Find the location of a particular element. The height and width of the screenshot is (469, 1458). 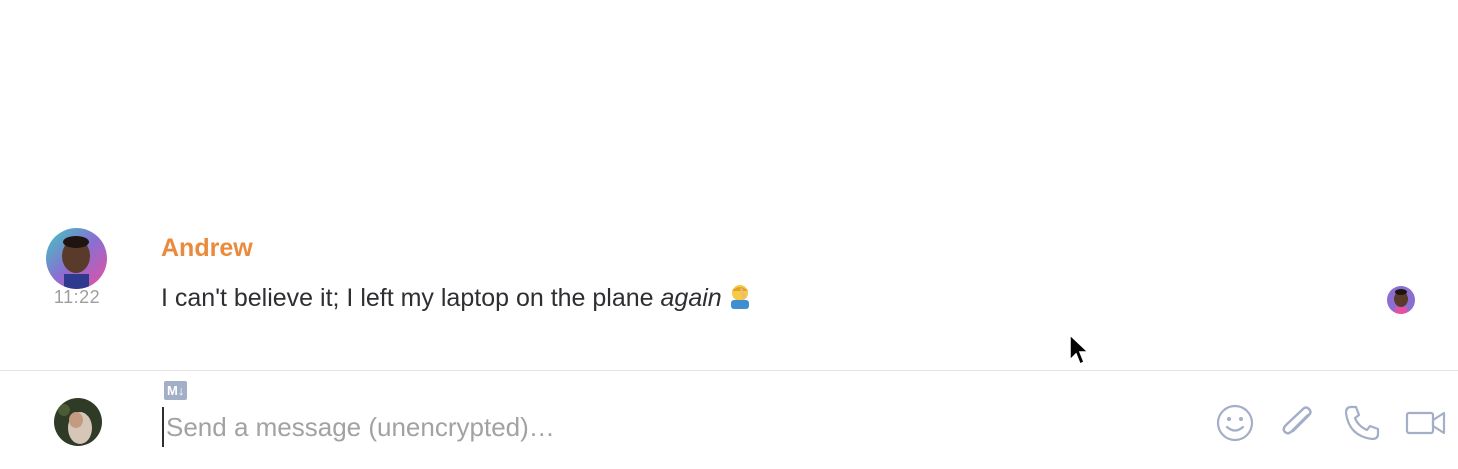

voice-call-button is located at coordinates (1362, 423).